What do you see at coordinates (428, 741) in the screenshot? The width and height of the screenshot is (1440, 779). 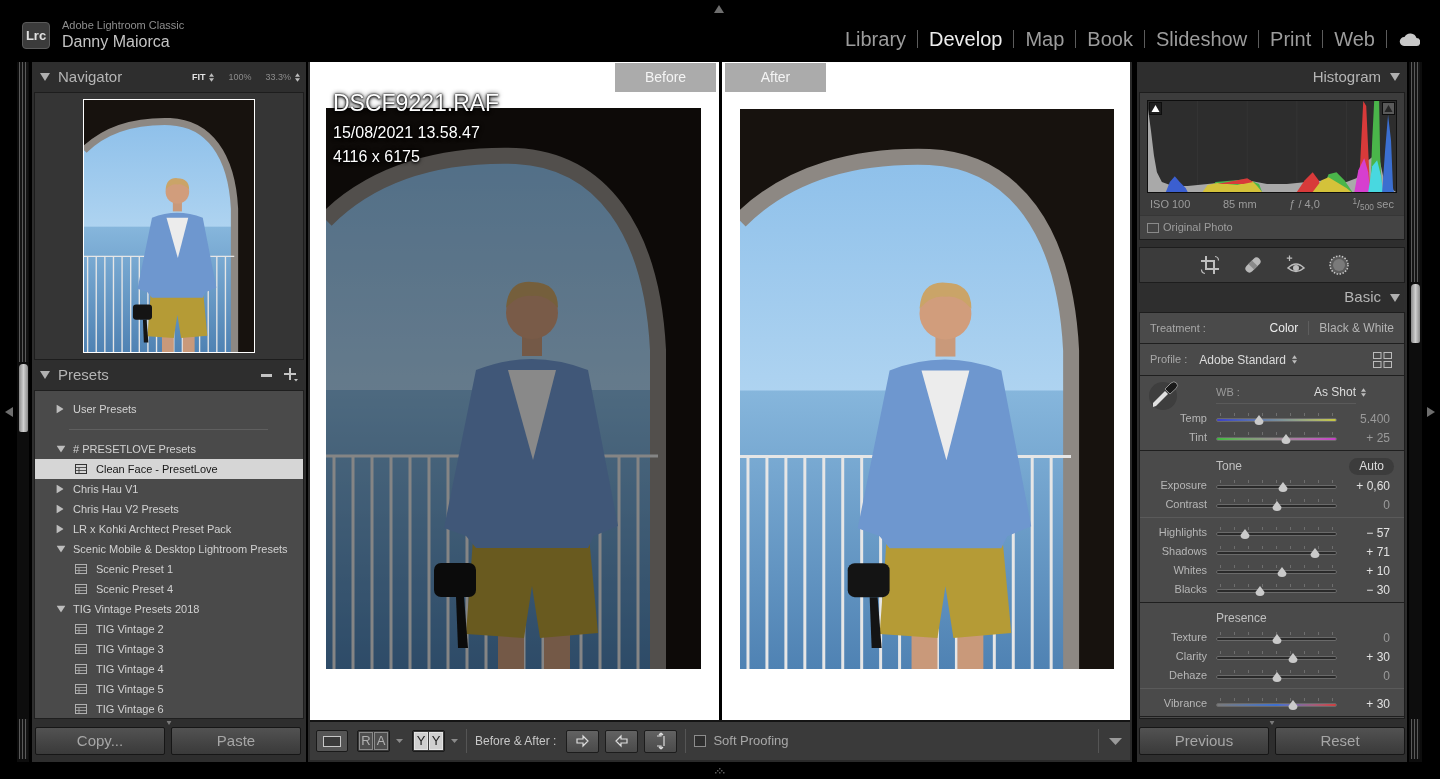 I see `view-mode-button: Y Y` at bounding box center [428, 741].